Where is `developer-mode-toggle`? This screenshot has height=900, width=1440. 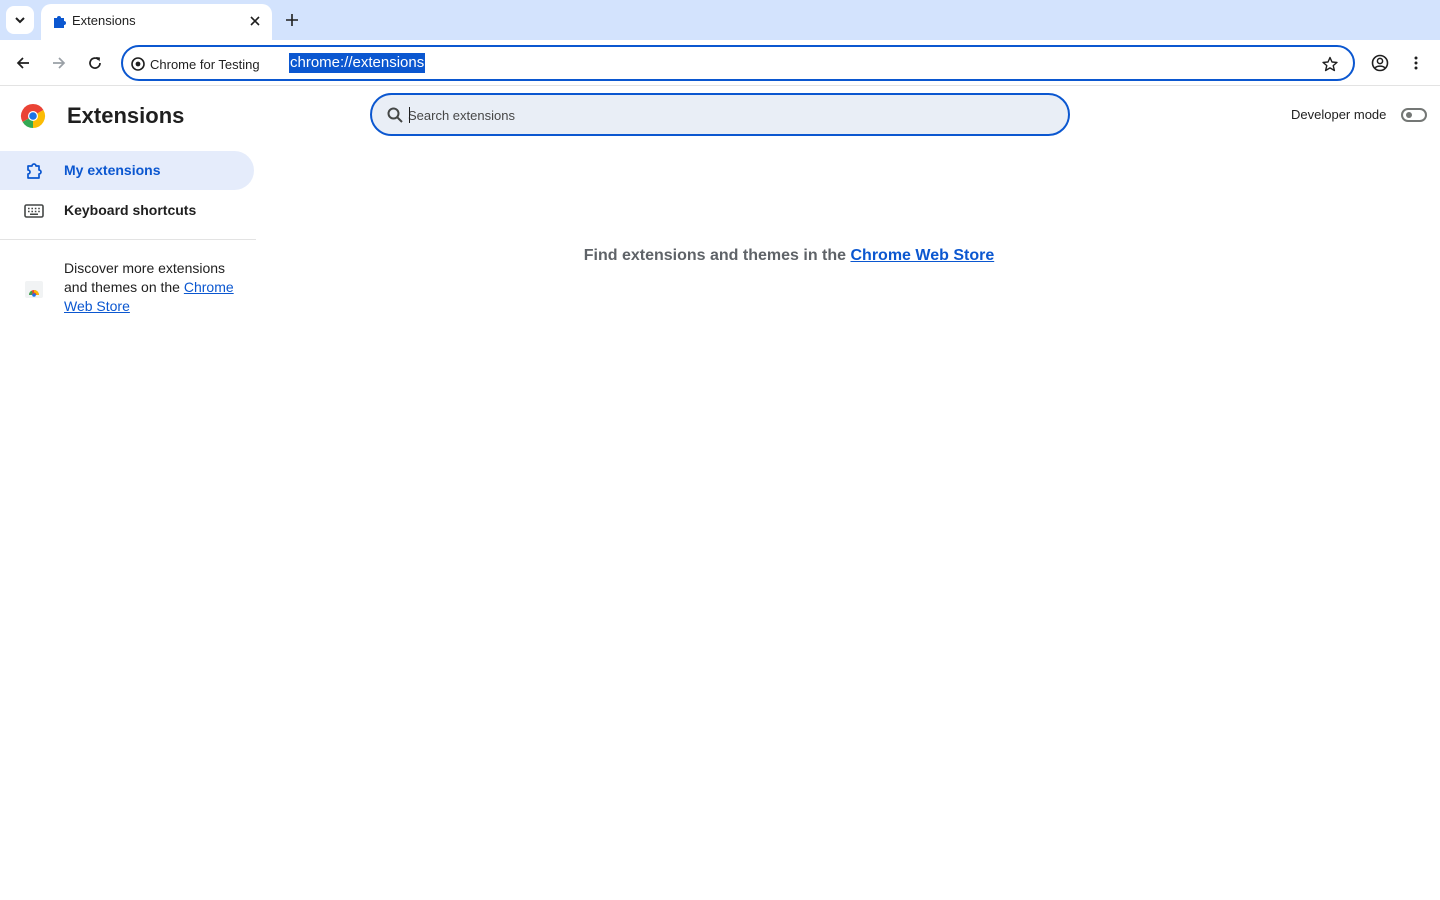
developer-mode-toggle is located at coordinates (1414, 115).